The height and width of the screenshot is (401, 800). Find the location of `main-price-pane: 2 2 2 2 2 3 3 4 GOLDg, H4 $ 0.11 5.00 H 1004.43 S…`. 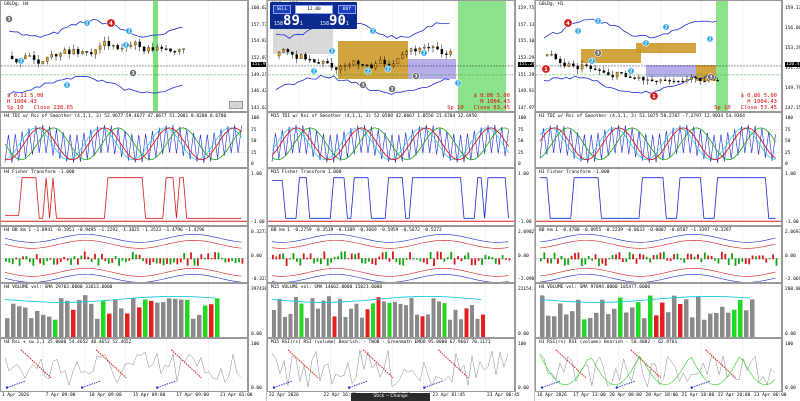

main-price-pane: 2 2 2 2 2 3 3 4 GOLDg, H4 $ 0.11 5.00 H 1004.43 S… is located at coordinates (124, 56).